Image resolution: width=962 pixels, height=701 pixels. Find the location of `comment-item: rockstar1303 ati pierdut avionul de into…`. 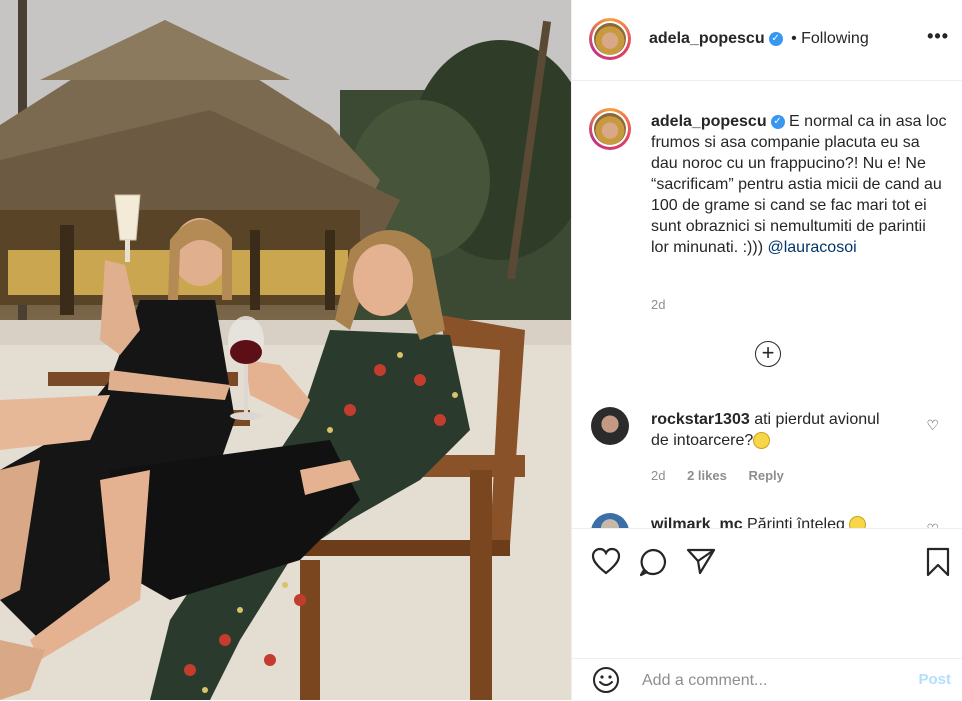

comment-item: rockstar1303 ati pierdut avionul de into… is located at coordinates (776, 430).